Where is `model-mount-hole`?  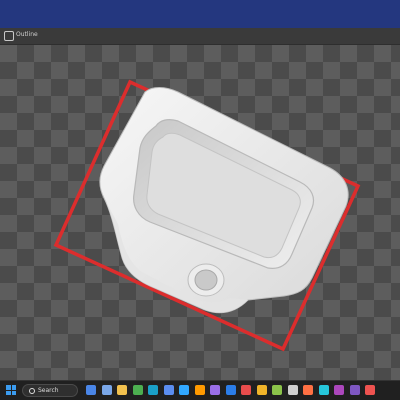
model-mount-hole is located at coordinates (206, 280).